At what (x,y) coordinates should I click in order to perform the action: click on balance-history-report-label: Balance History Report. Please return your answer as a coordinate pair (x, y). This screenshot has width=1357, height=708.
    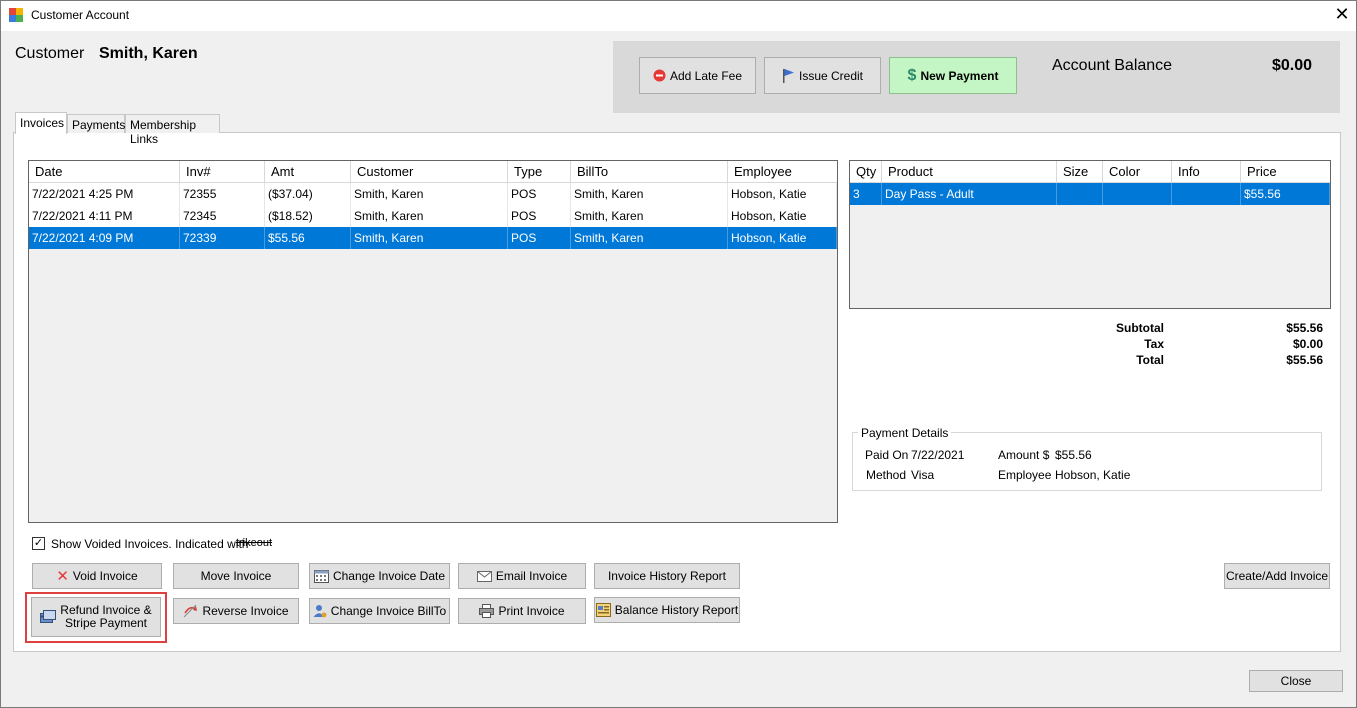
    Looking at the image, I should click on (676, 610).